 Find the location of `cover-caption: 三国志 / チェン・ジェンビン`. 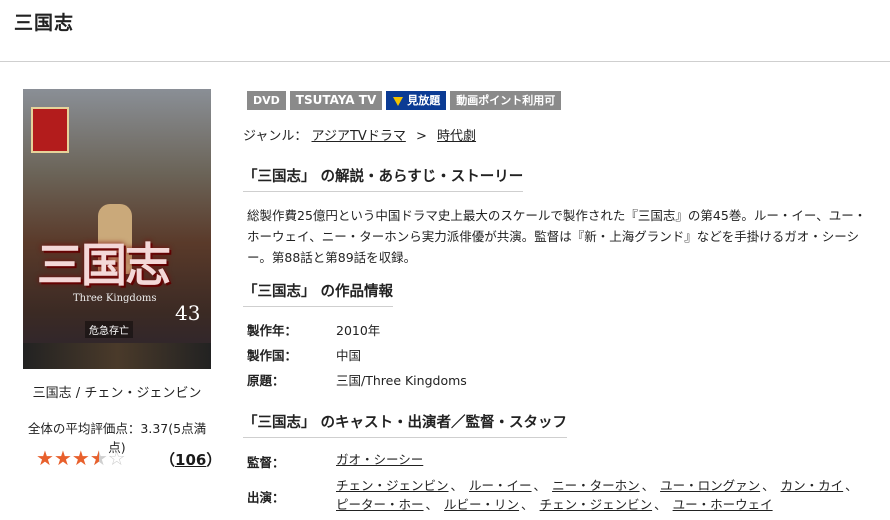

cover-caption: 三国志 / チェン・ジェンビン is located at coordinates (117, 393).